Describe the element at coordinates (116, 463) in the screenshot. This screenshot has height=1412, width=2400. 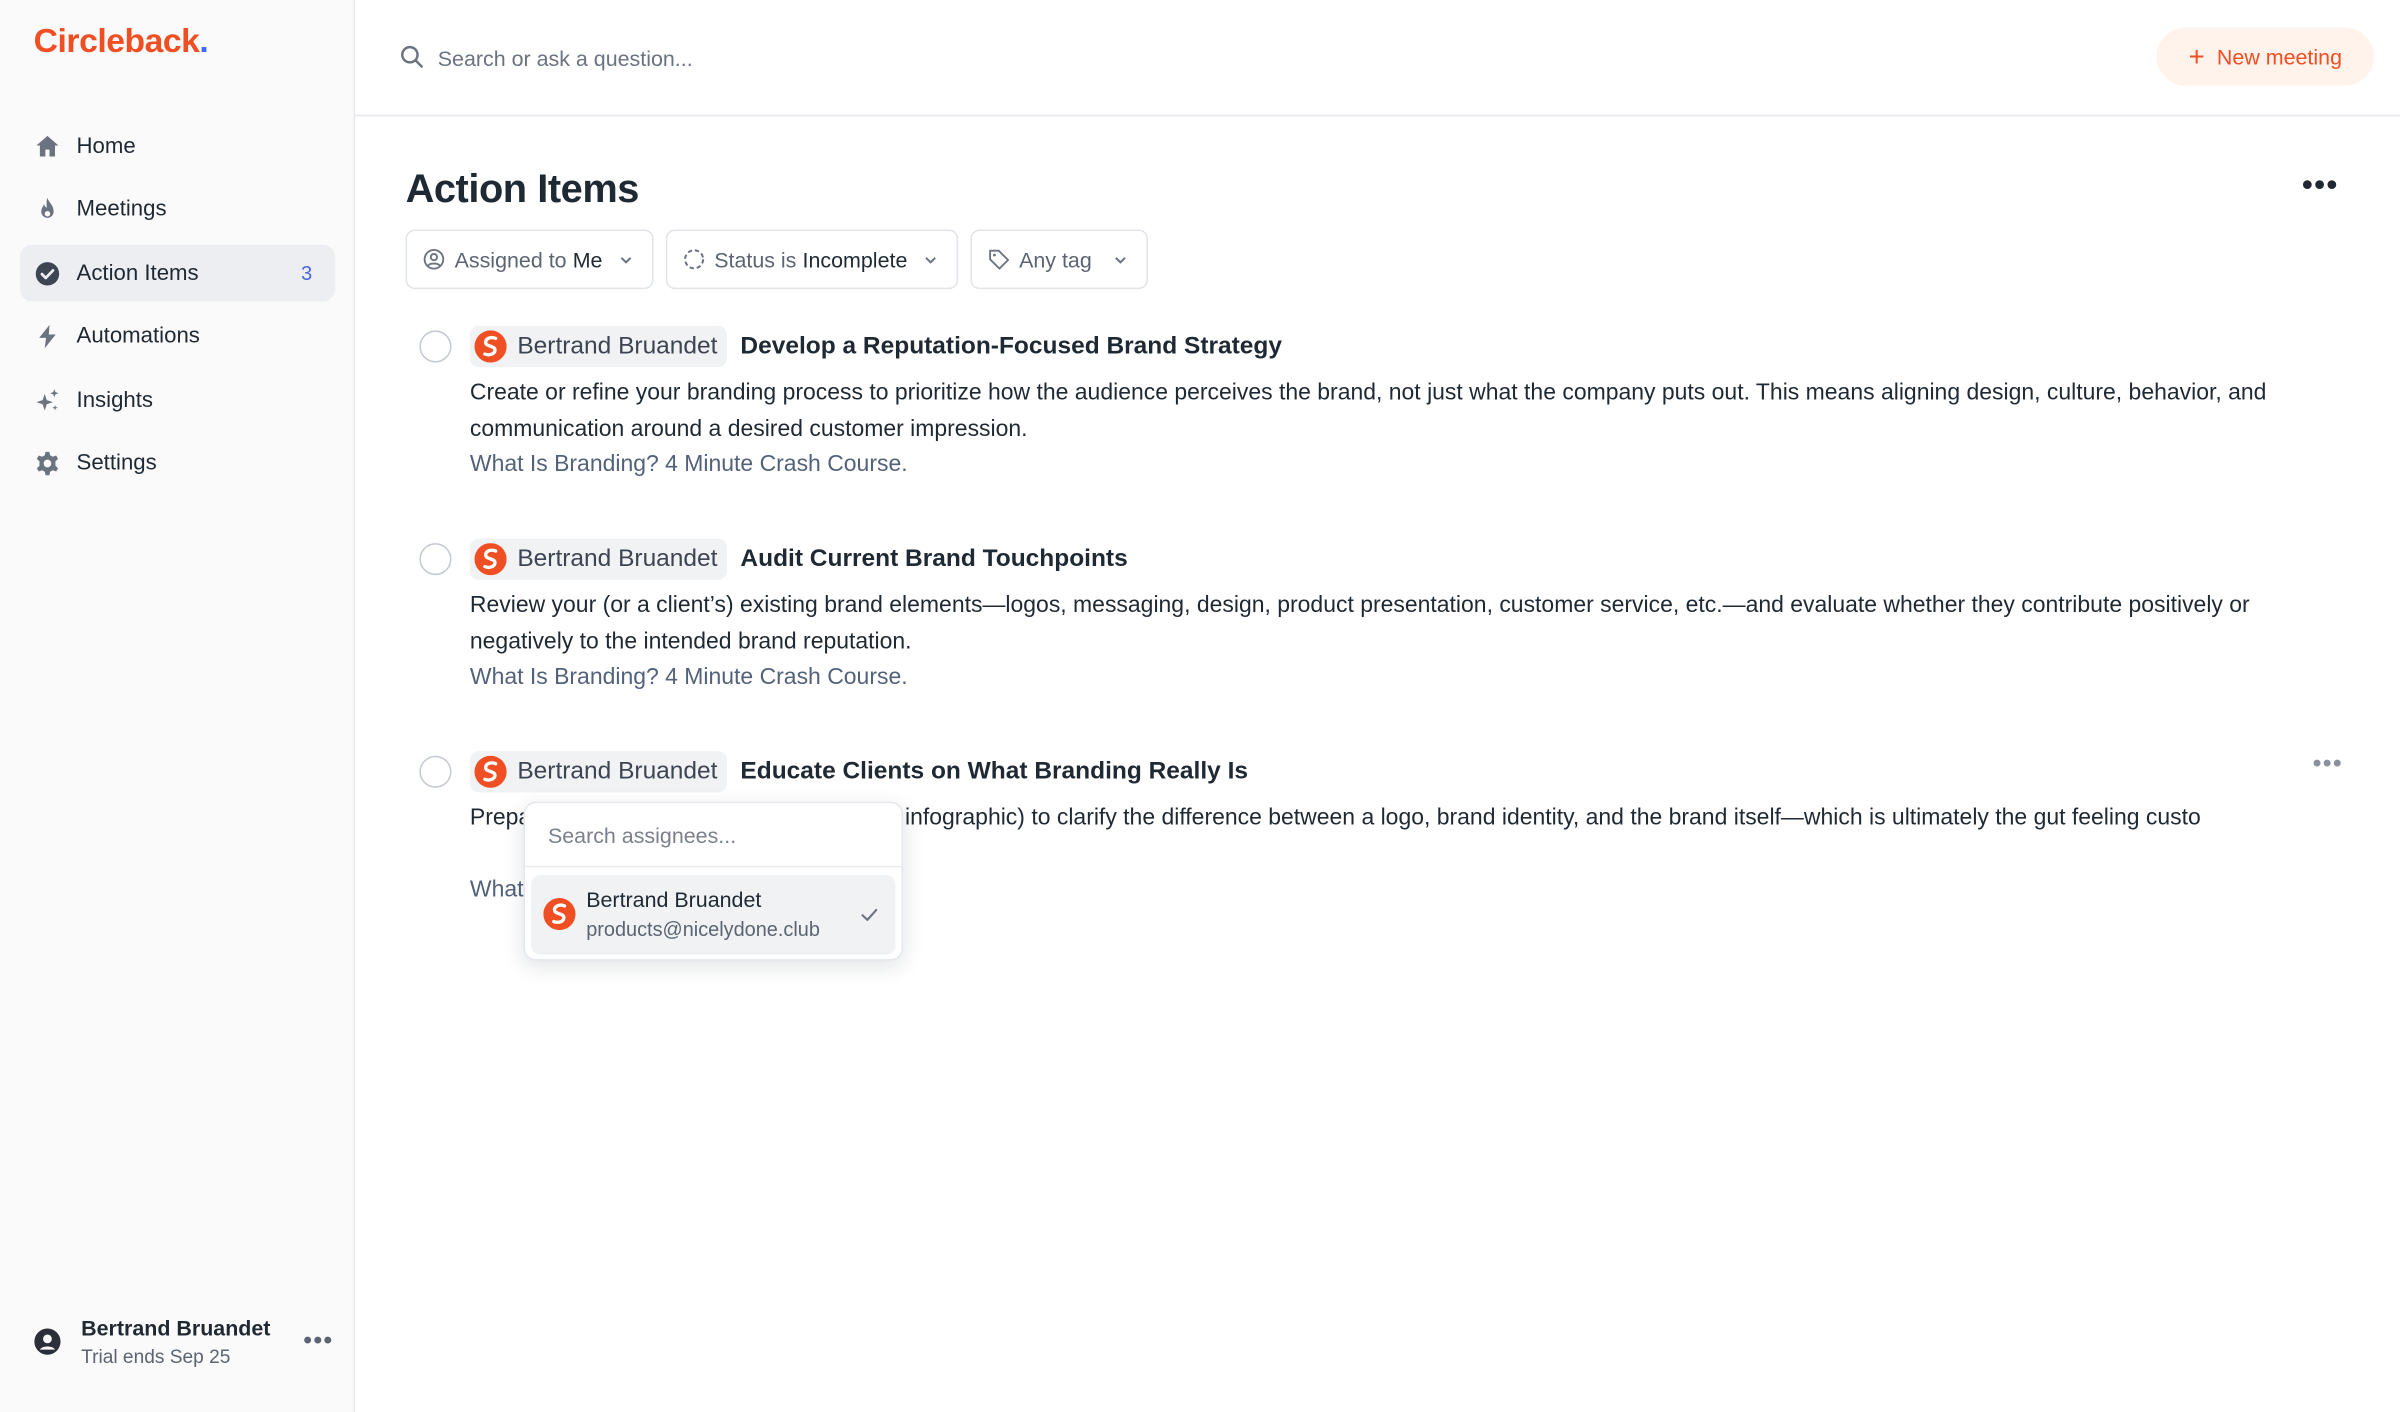
I see `sidebar-item-label: Settings` at that location.